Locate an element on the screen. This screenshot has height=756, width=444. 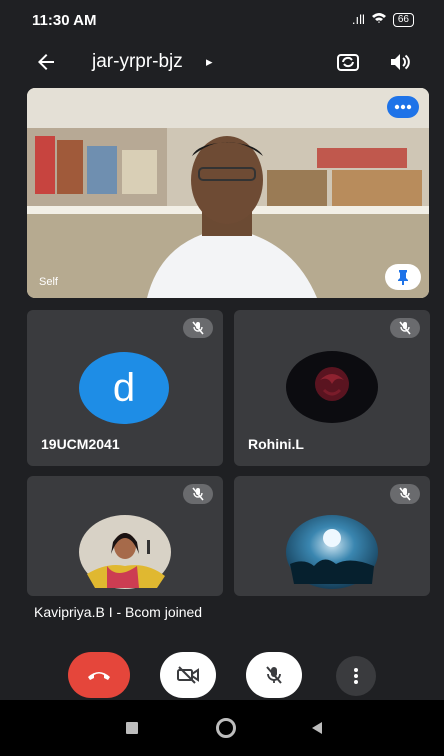
end-call-icon is located at coordinates (99, 676).